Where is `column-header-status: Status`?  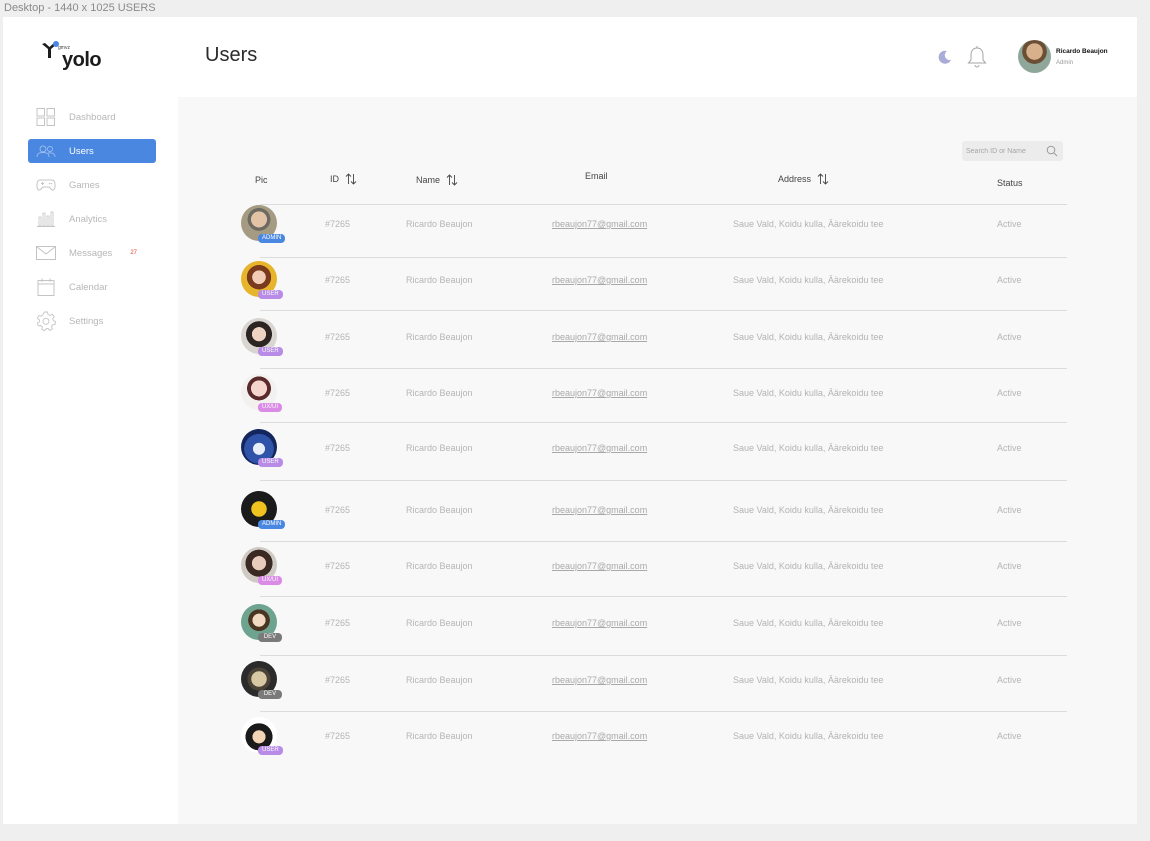
column-header-status: Status is located at coordinates (1010, 183).